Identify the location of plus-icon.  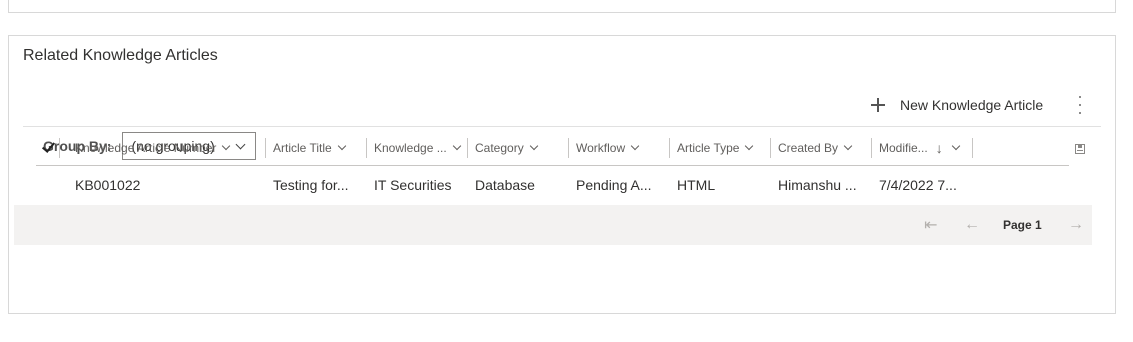
(878, 105).